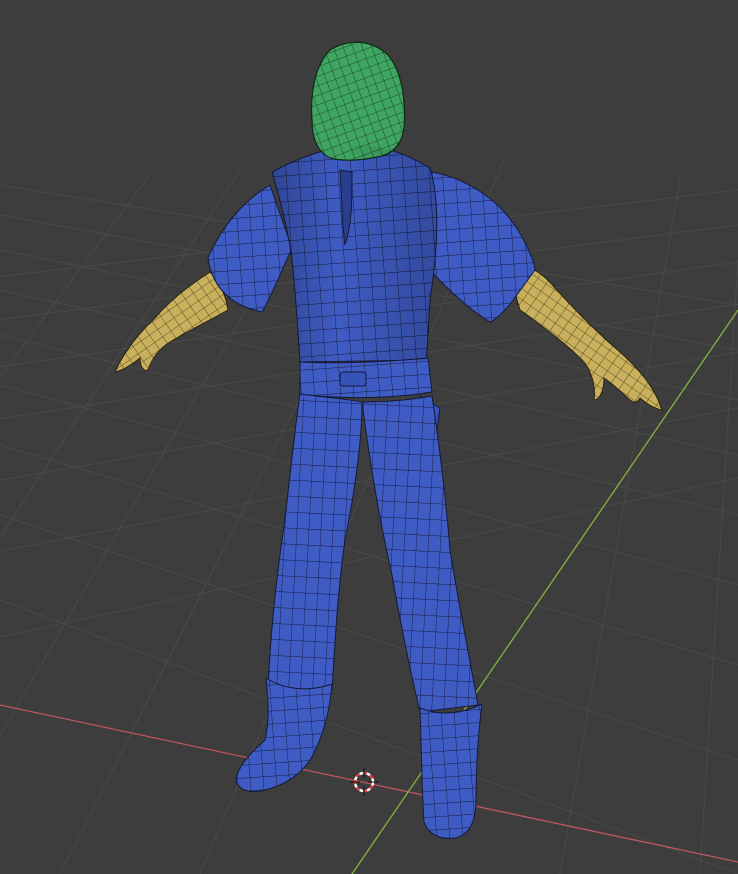  What do you see at coordinates (451, 771) in the screenshot?
I see `right-boot` at bounding box center [451, 771].